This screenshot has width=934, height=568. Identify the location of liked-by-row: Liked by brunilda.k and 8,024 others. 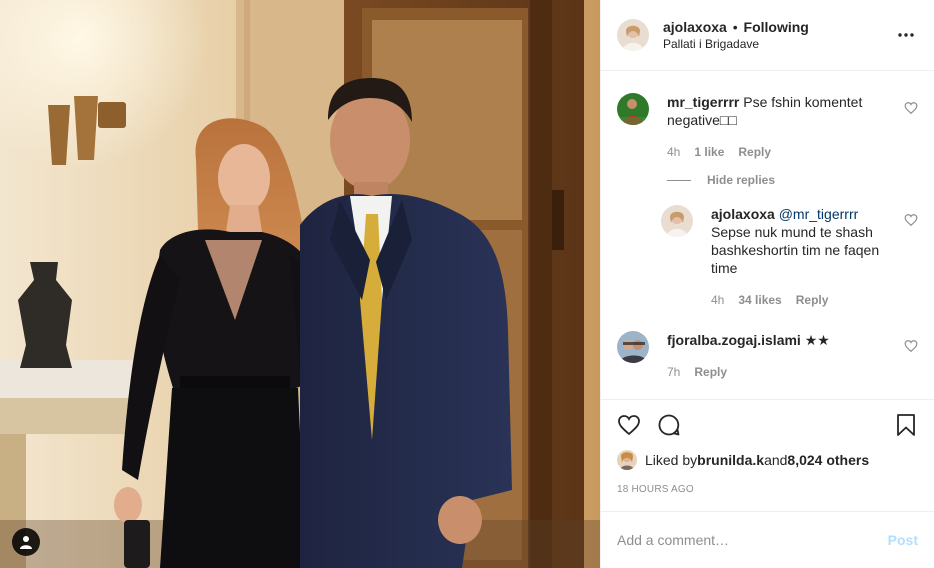
(767, 460).